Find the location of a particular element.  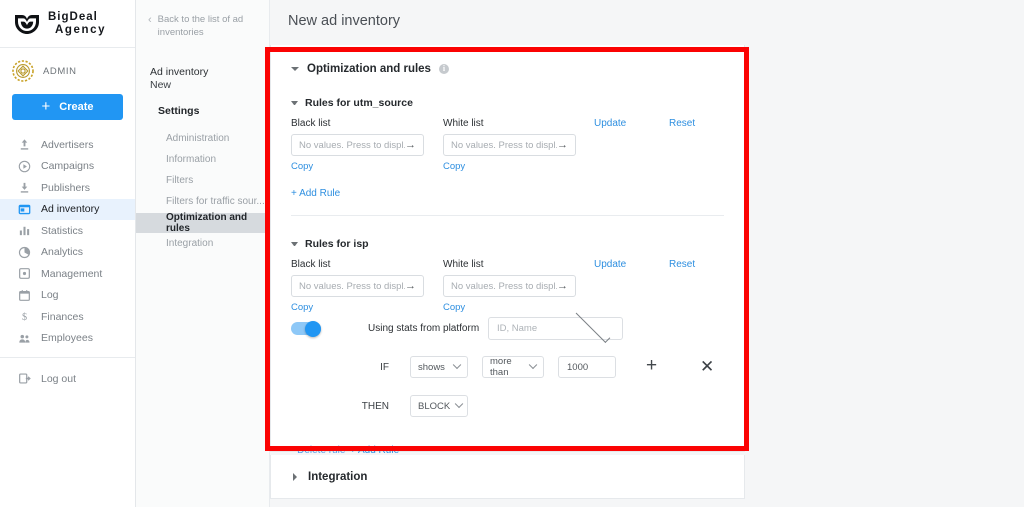

condition-value-input: 1000 is located at coordinates (587, 367).